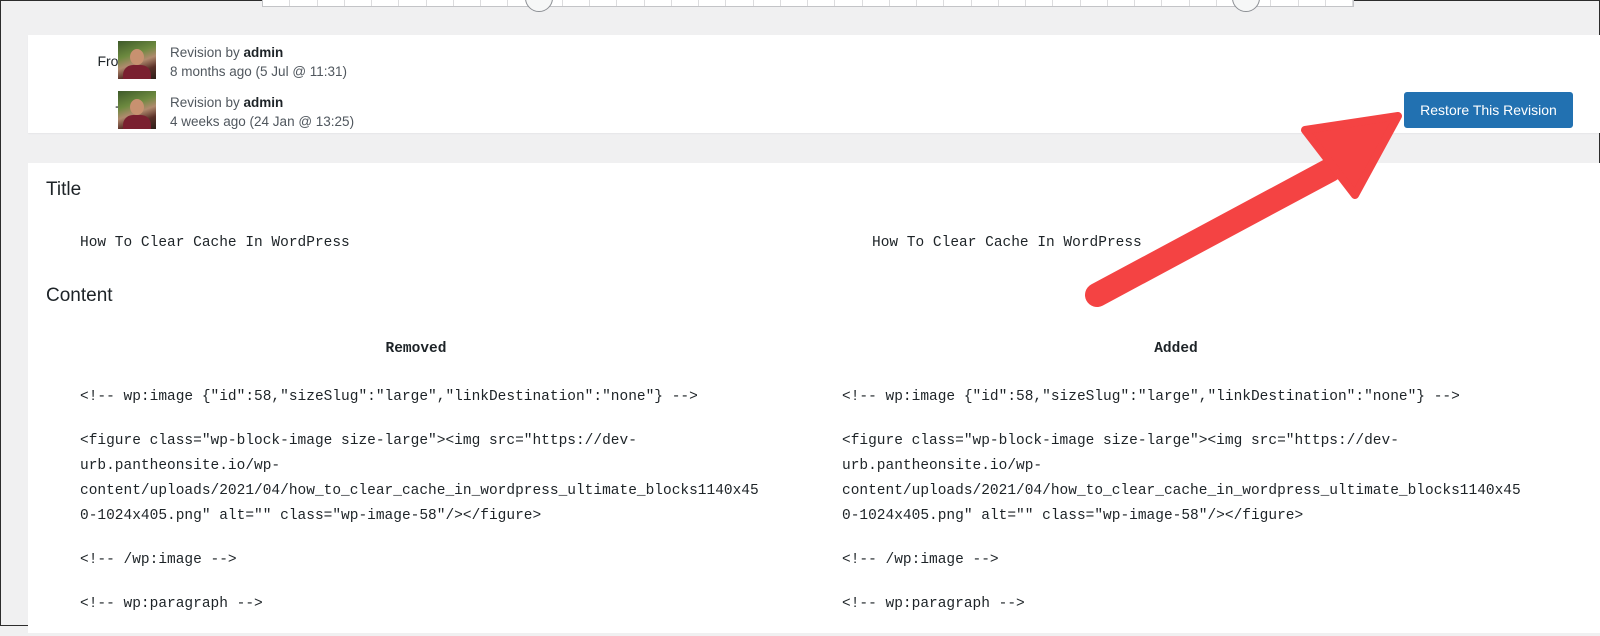 The height and width of the screenshot is (636, 1600). I want to click on added-column-header: Added, so click(1176, 349).